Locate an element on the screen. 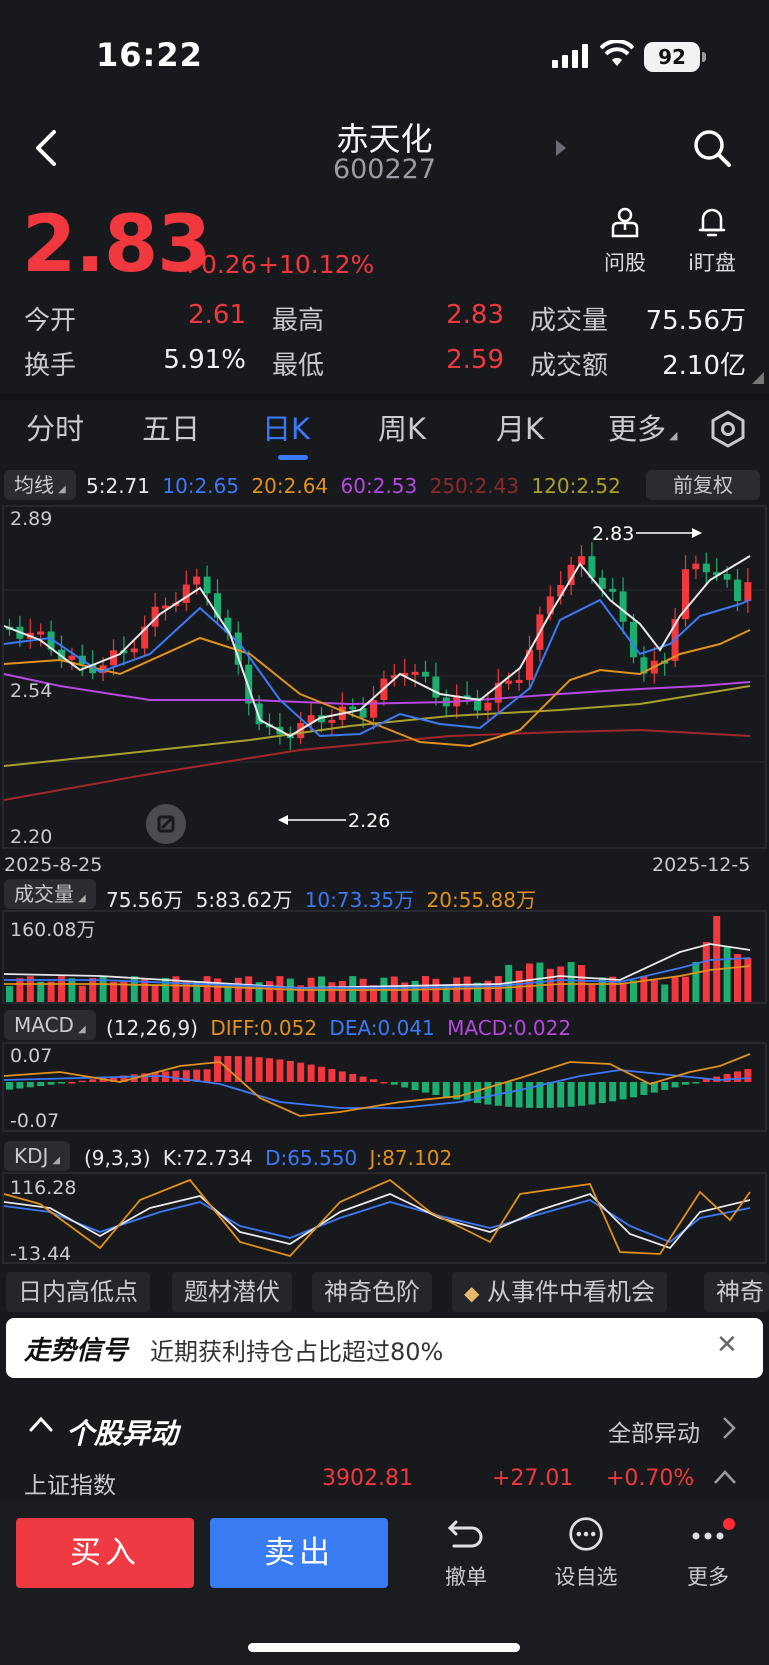  stat-value-volume: 75.56万 is located at coordinates (695, 321).